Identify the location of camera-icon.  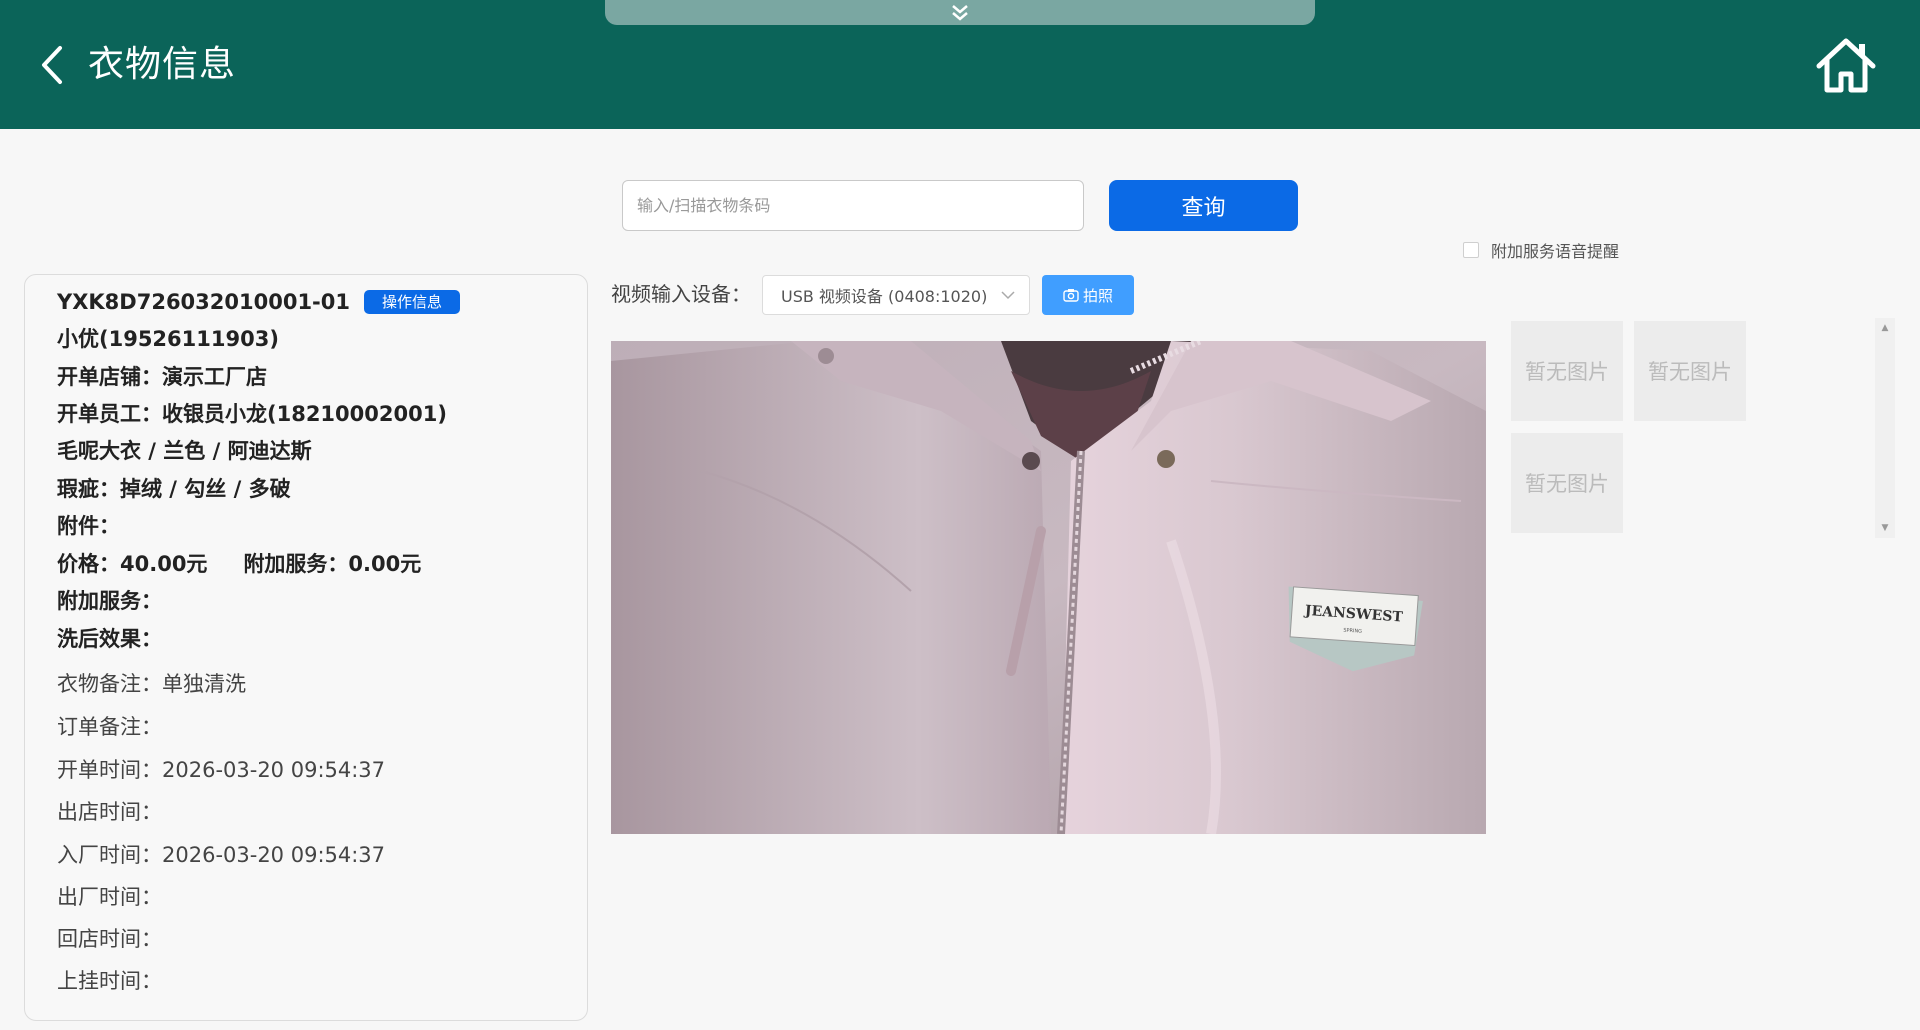
(1071, 295).